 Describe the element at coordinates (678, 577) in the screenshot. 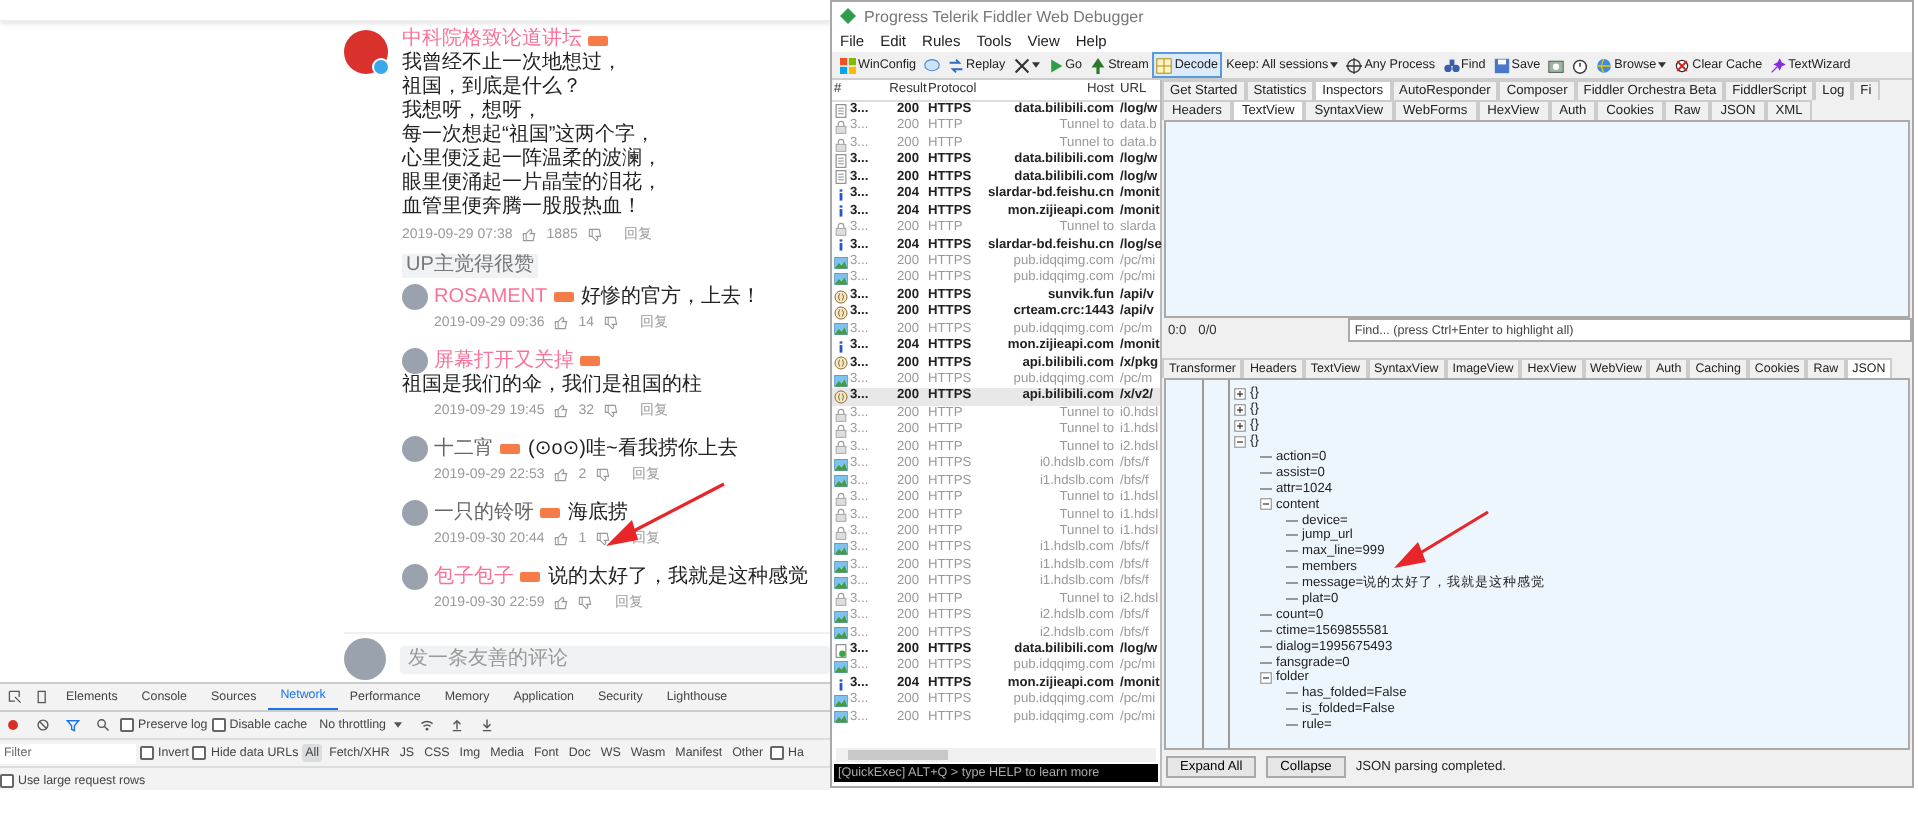

I see `reply-text: 说的太好了，我就是这种感觉` at that location.